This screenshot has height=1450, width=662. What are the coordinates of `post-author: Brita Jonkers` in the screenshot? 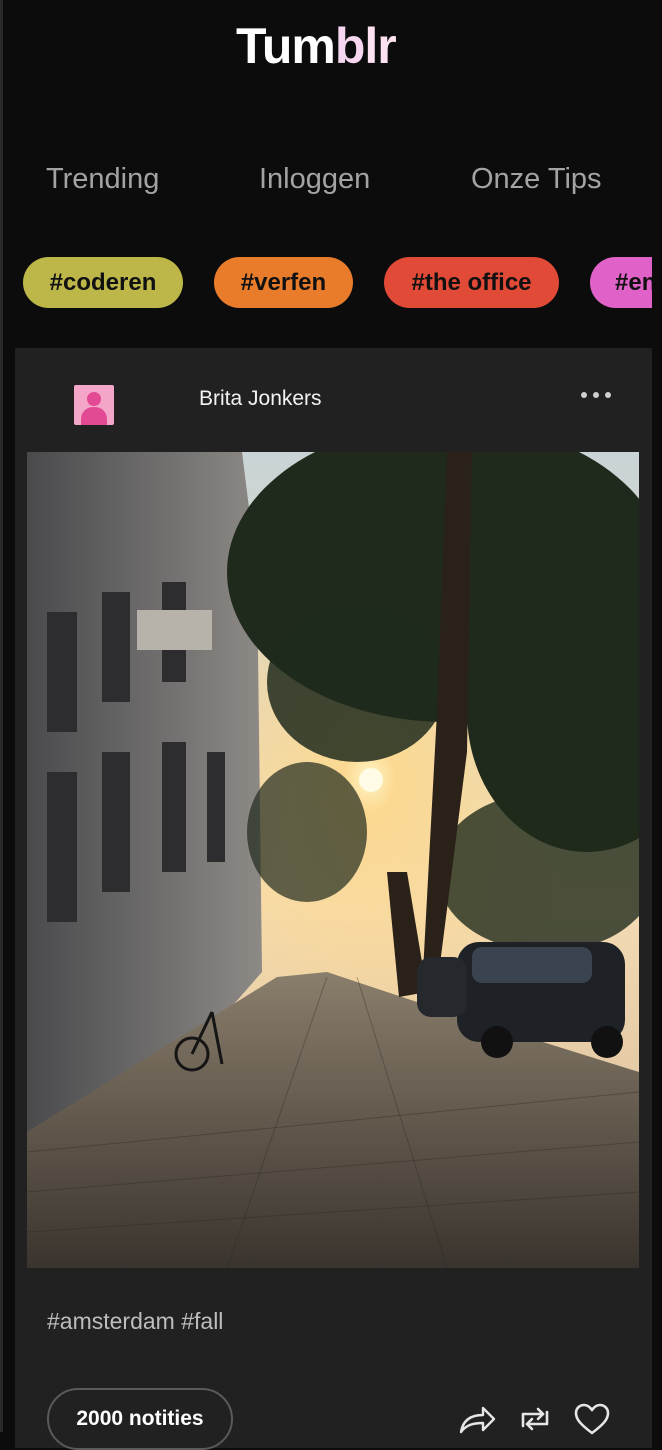 It's located at (260, 399).